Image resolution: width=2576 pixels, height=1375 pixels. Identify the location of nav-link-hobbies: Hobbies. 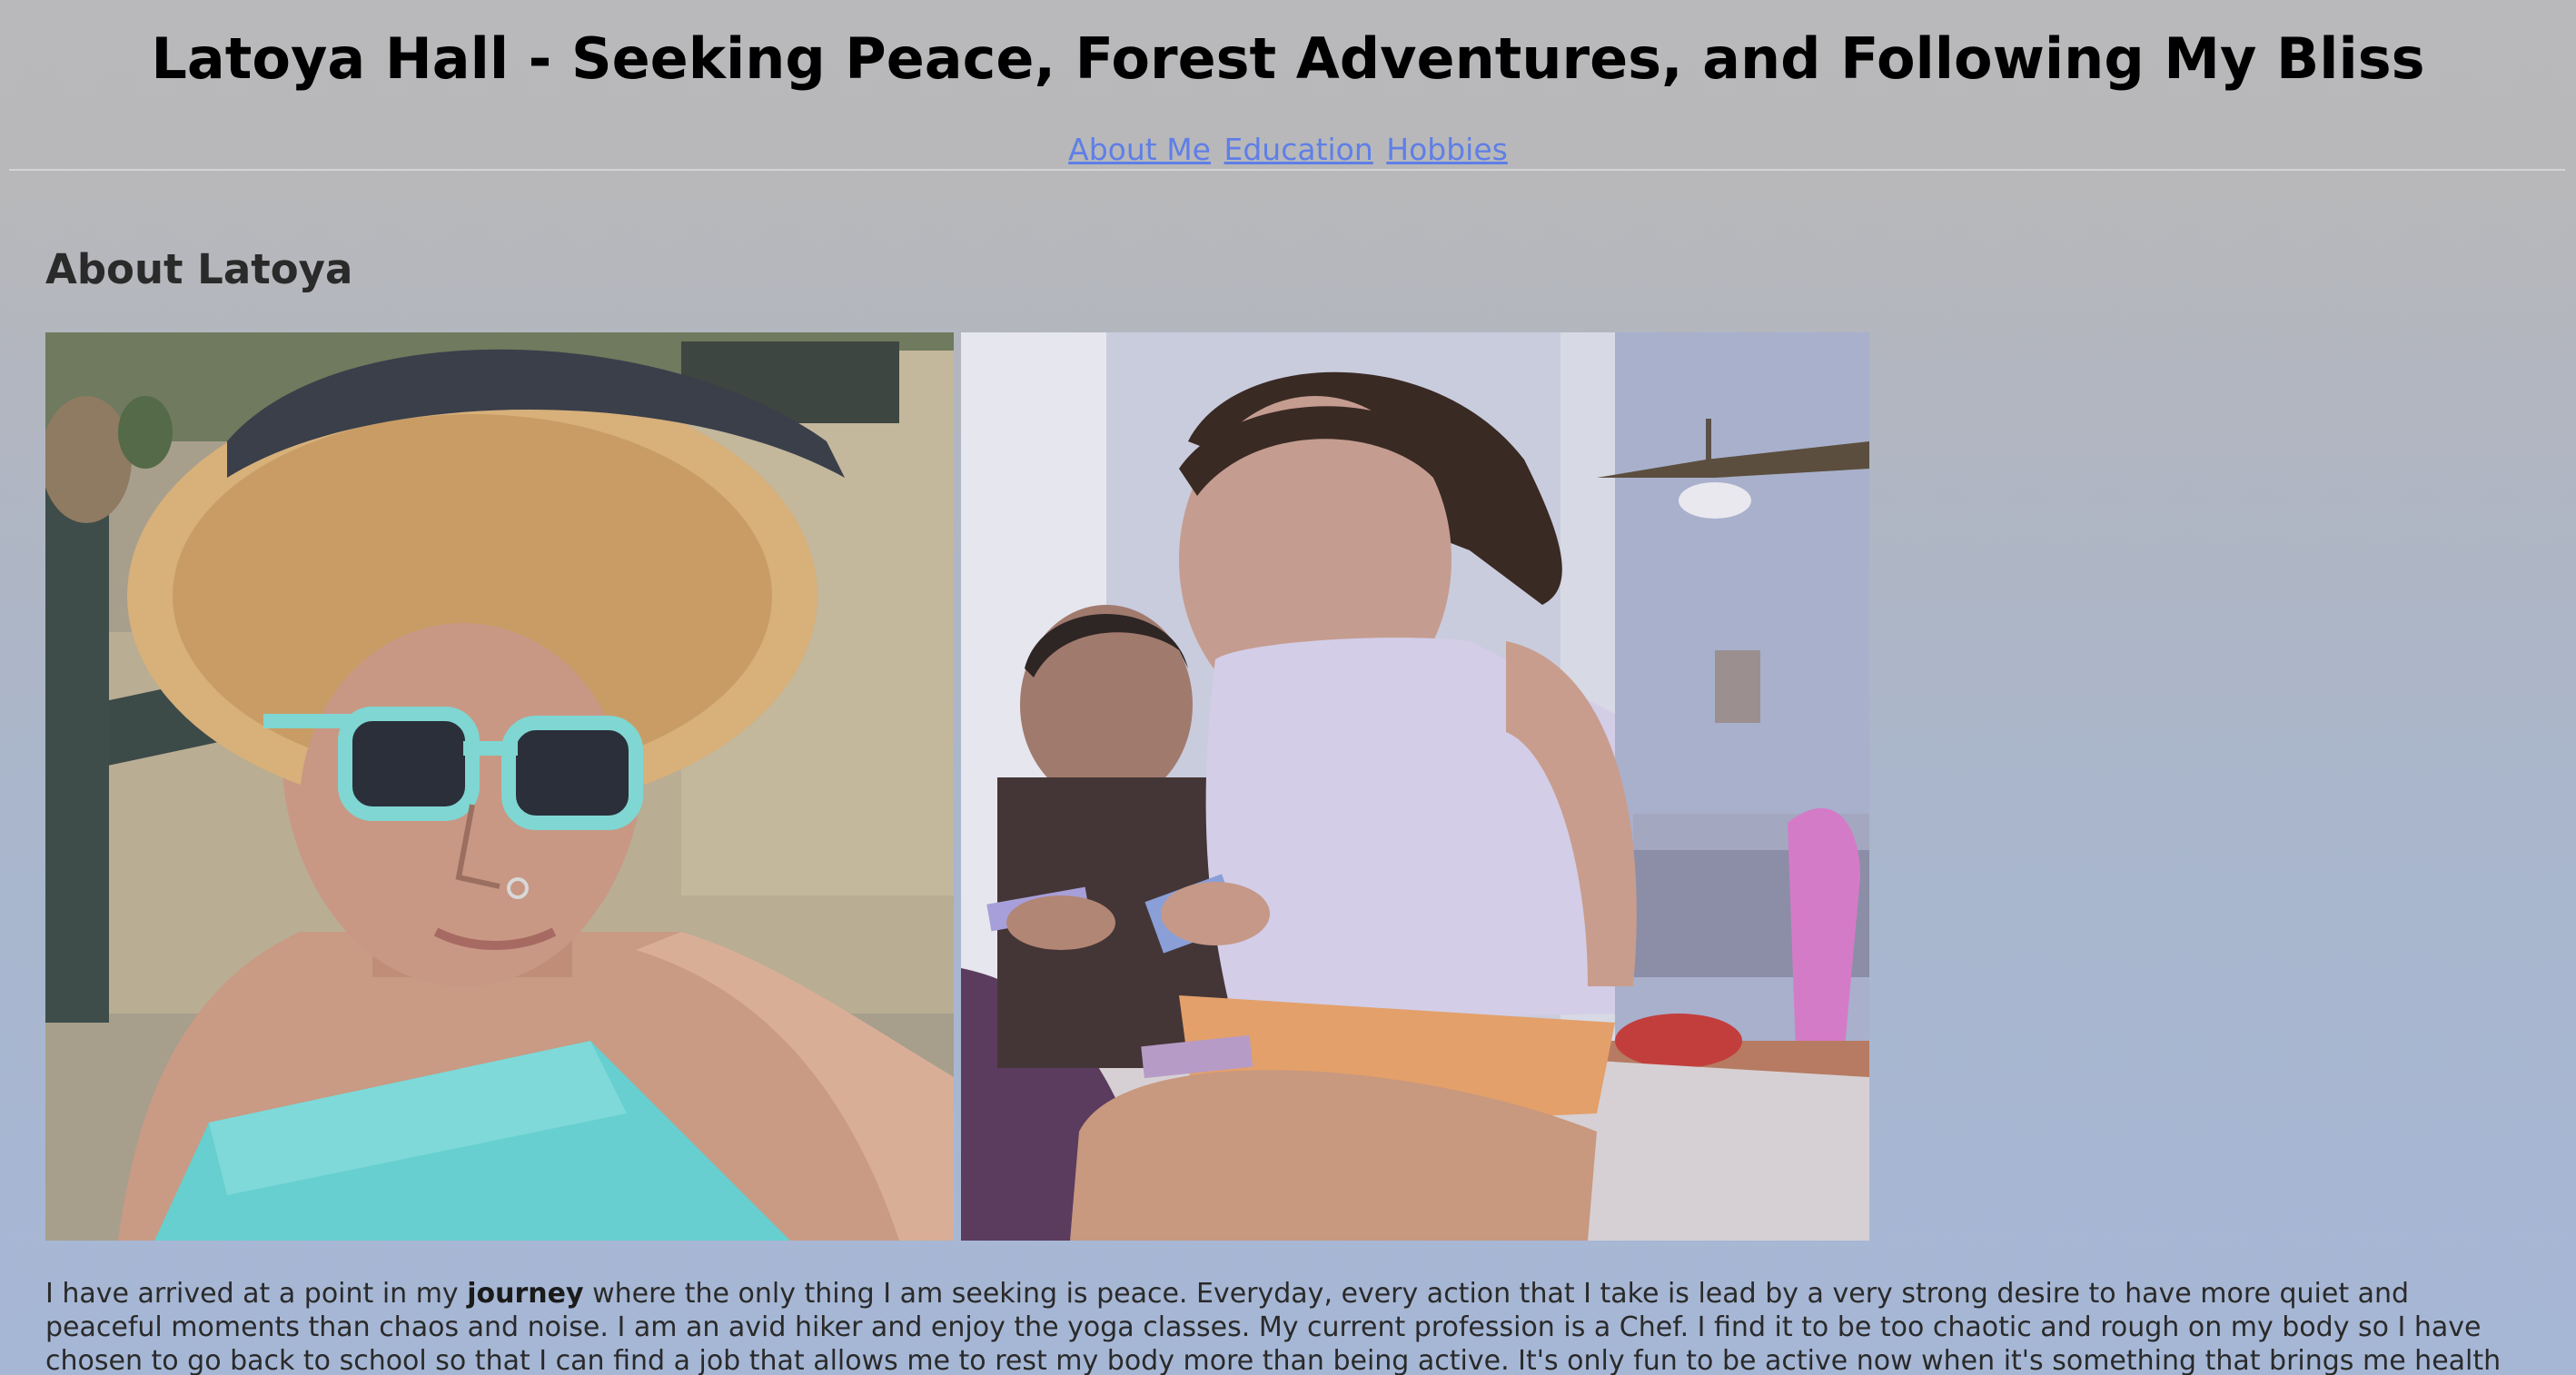
(1447, 149).